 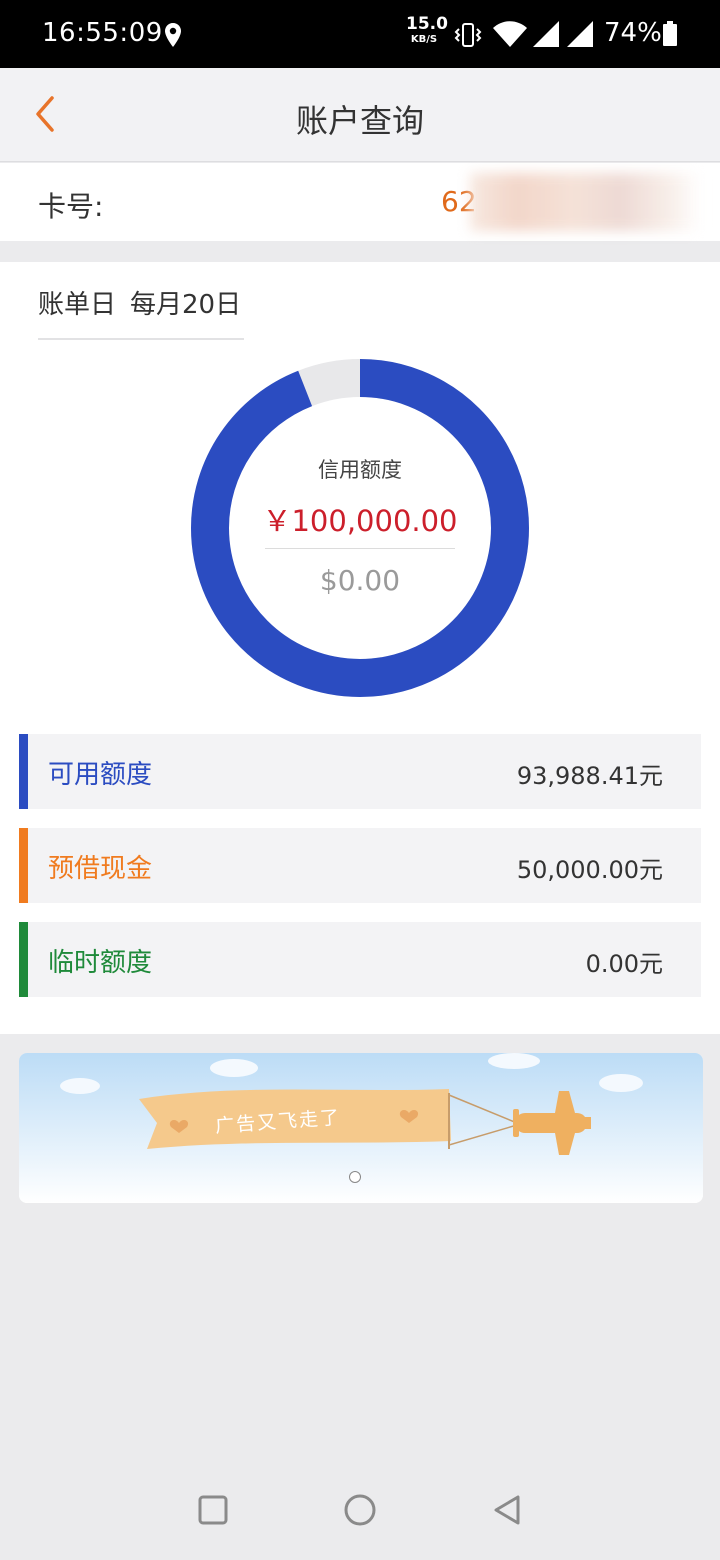 What do you see at coordinates (102, 33) in the screenshot?
I see `status-time: 16:55:09` at bounding box center [102, 33].